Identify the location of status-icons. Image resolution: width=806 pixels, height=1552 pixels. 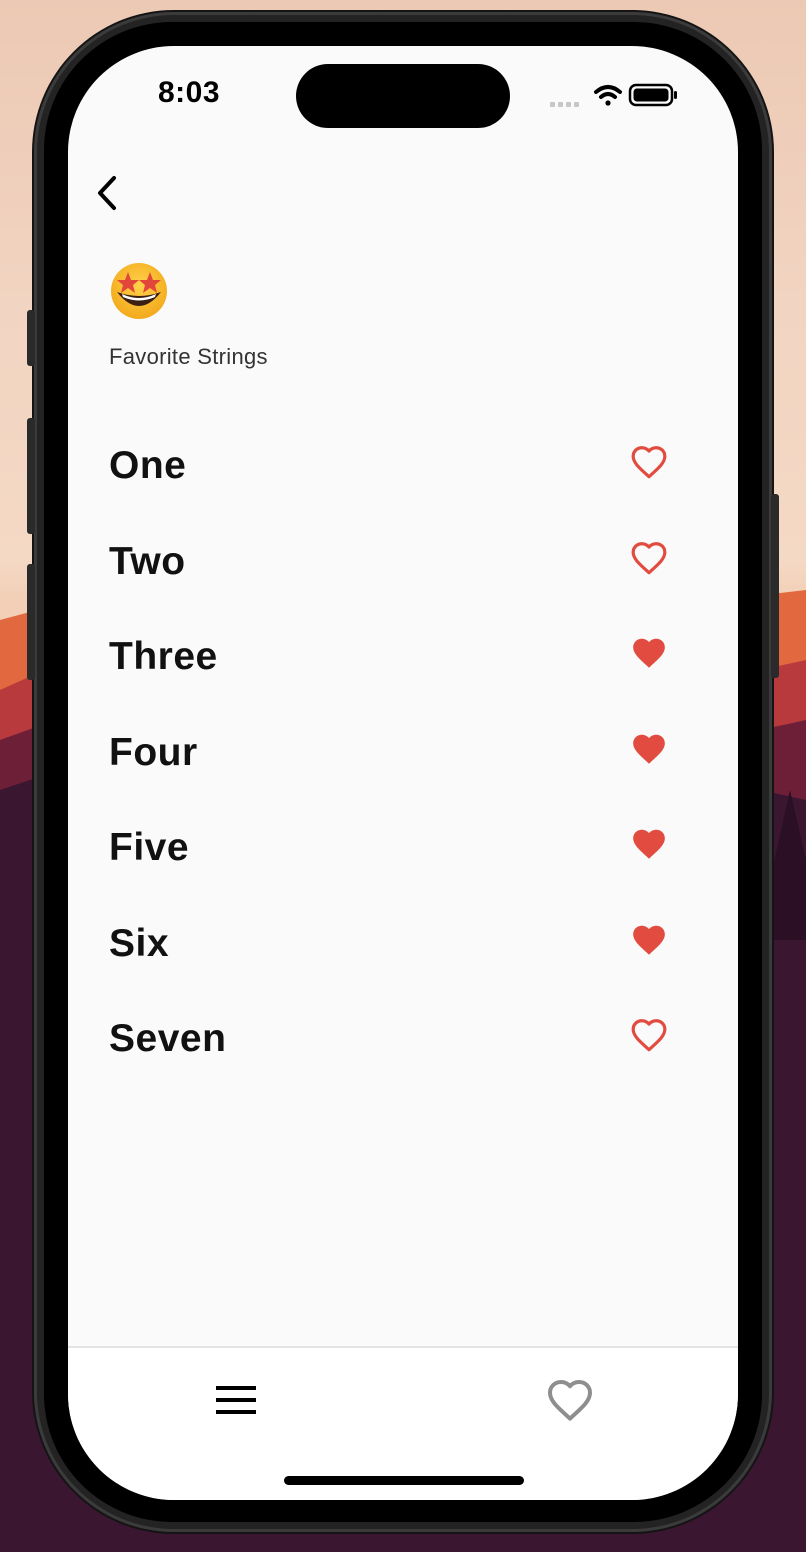
(613, 95).